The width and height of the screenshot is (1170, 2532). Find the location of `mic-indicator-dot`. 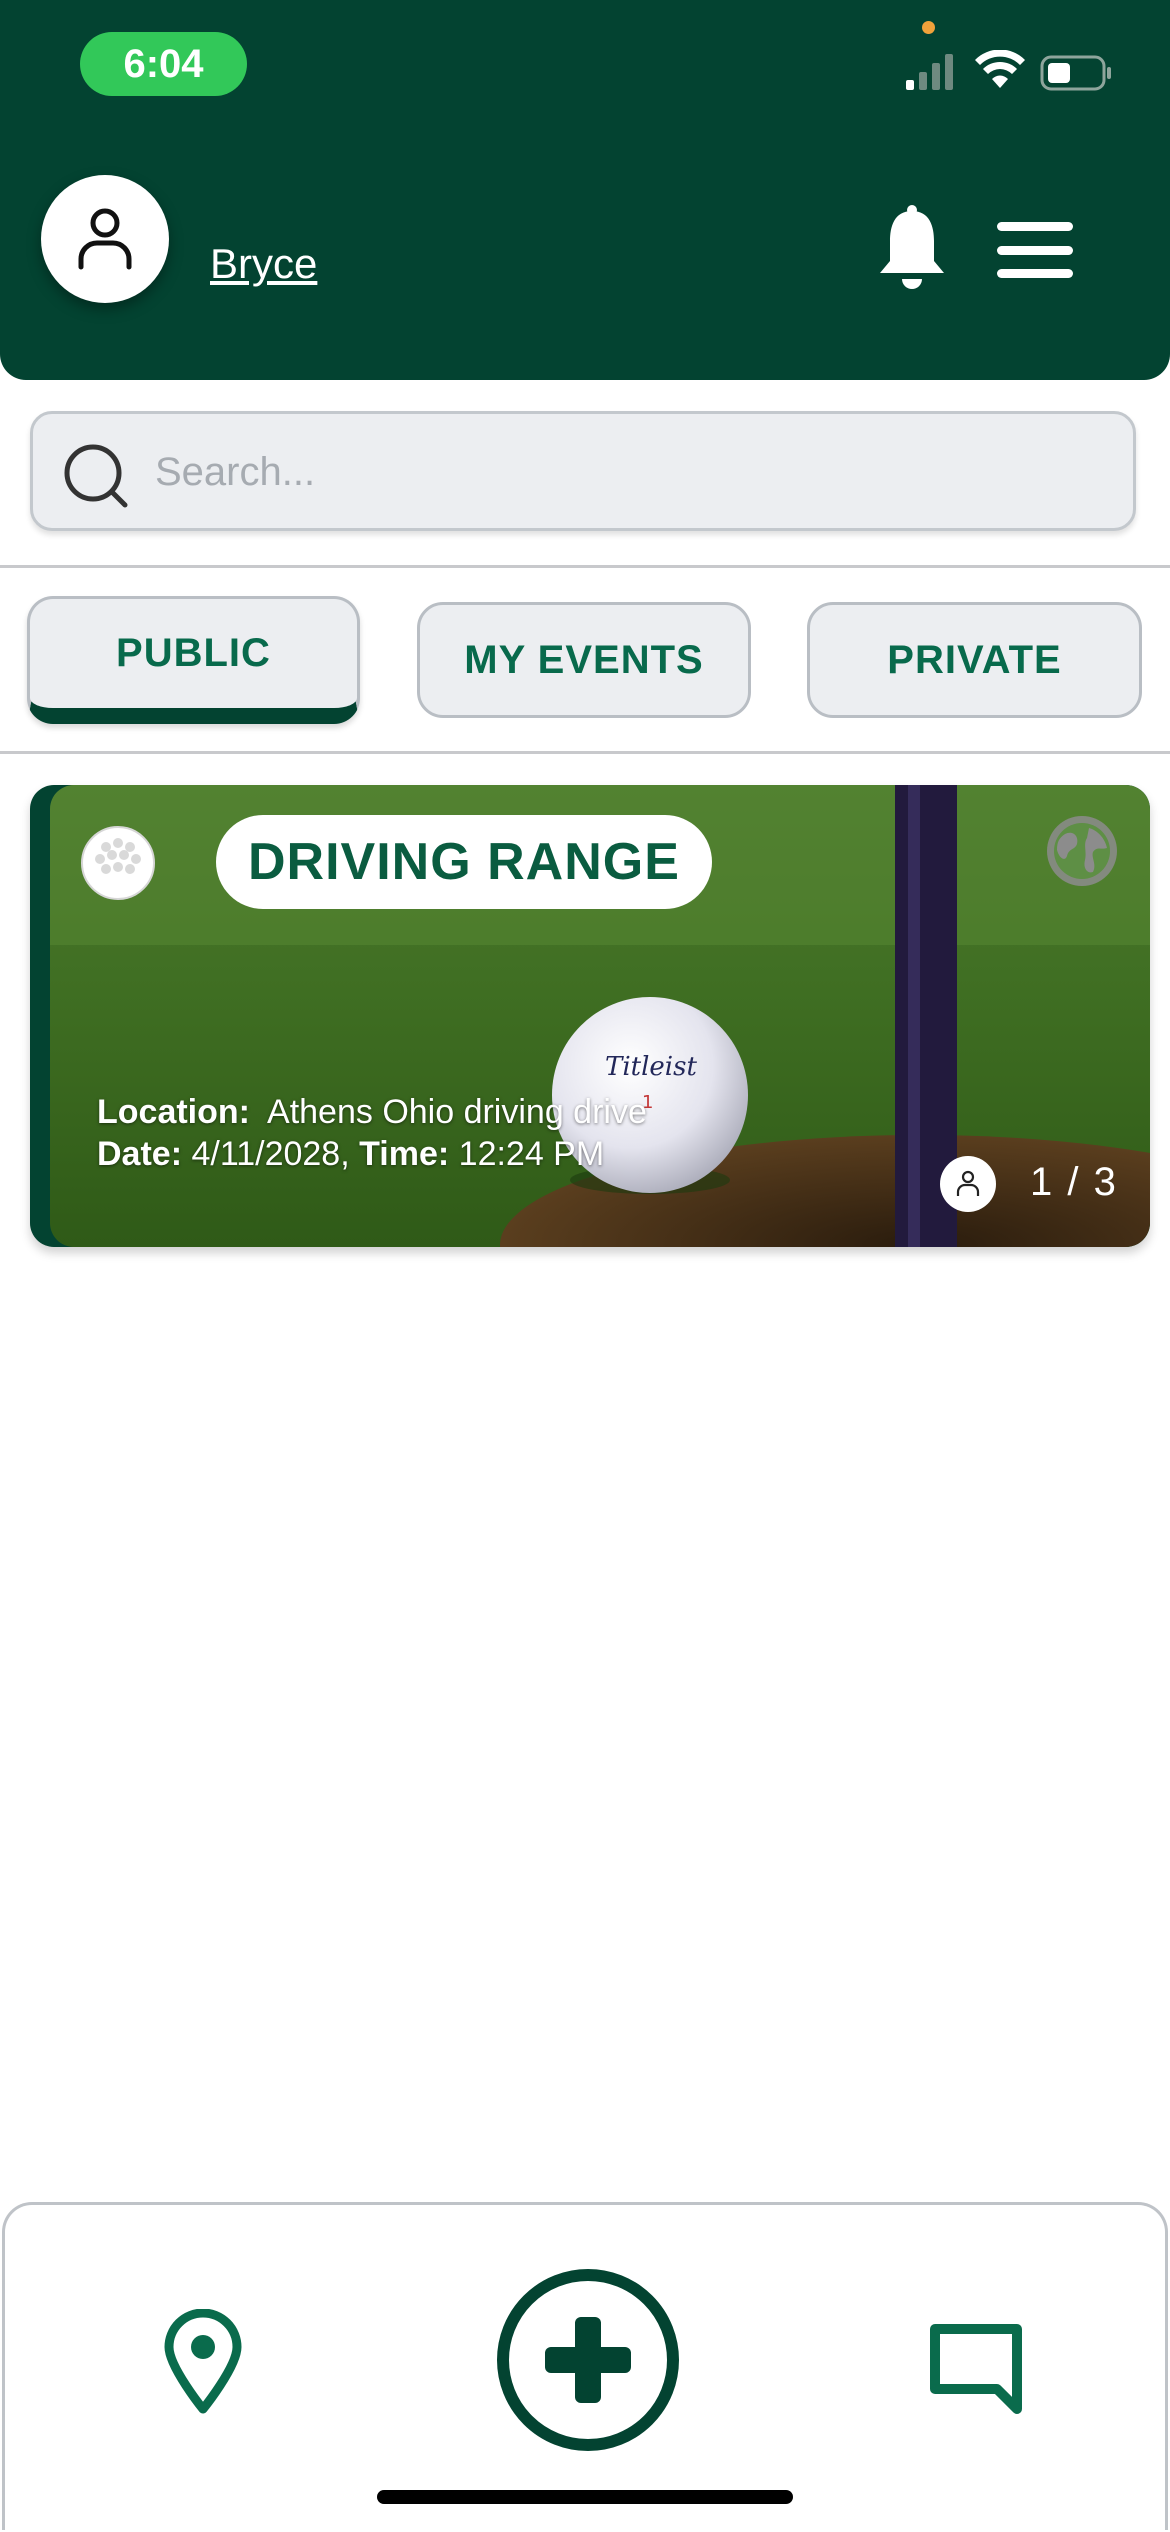

mic-indicator-dot is located at coordinates (928, 27).